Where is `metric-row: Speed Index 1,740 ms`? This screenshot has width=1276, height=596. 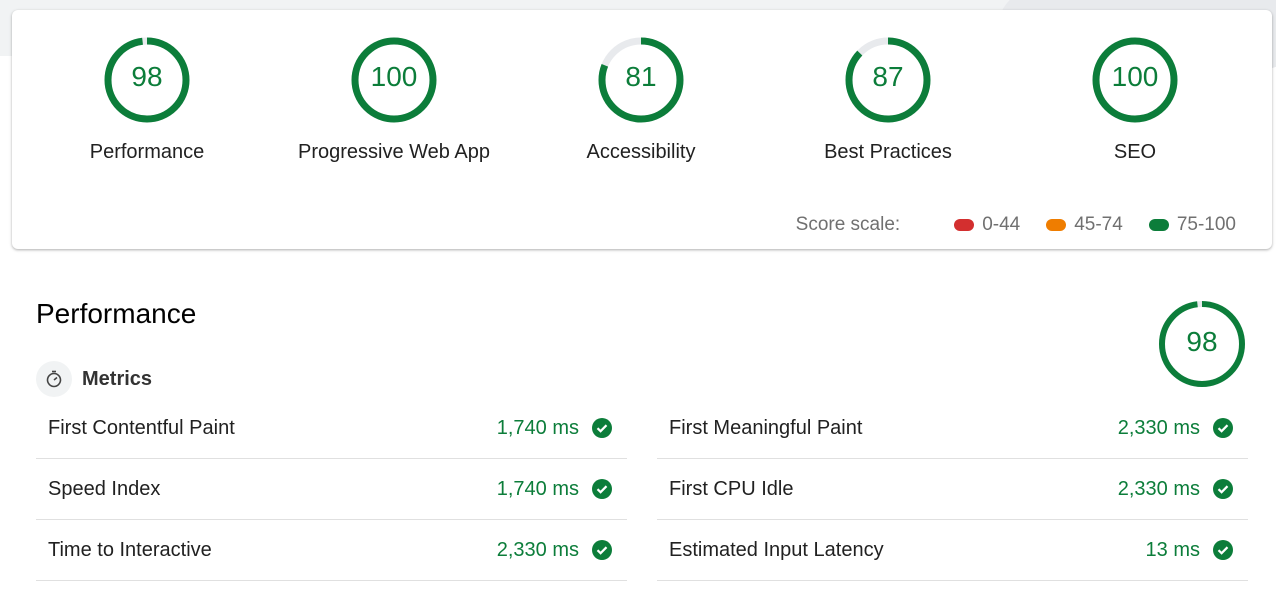 metric-row: Speed Index 1,740 ms is located at coordinates (331, 489).